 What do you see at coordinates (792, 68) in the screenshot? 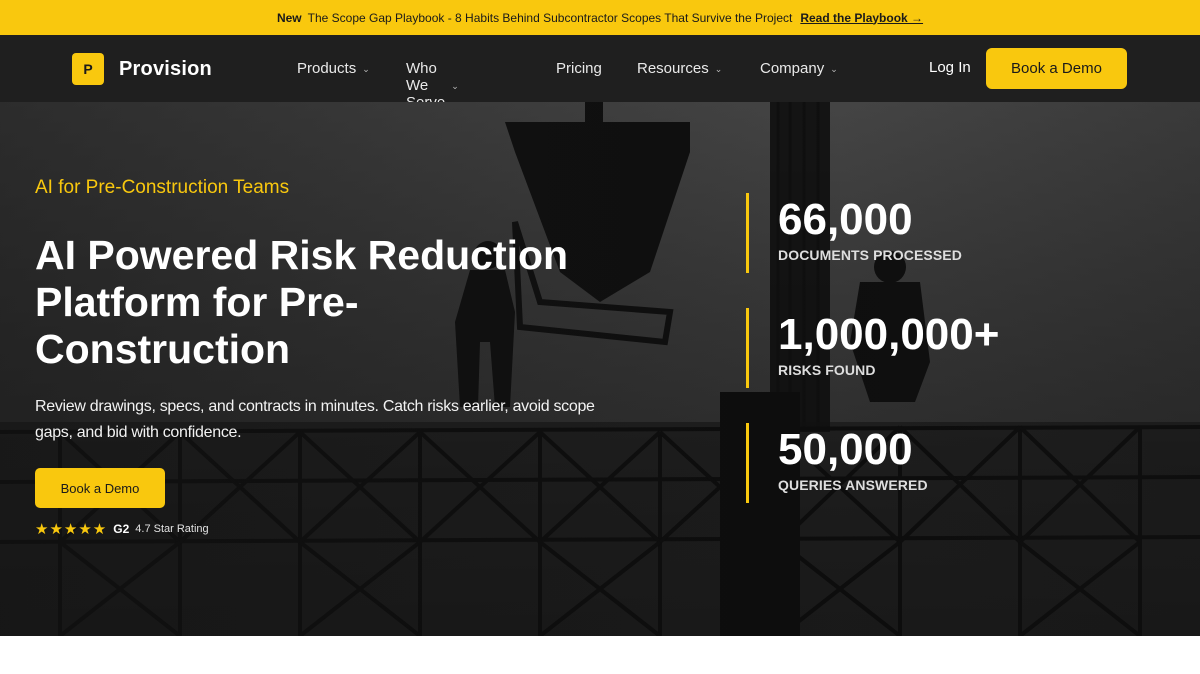
I see `nav-item-label: Company` at bounding box center [792, 68].